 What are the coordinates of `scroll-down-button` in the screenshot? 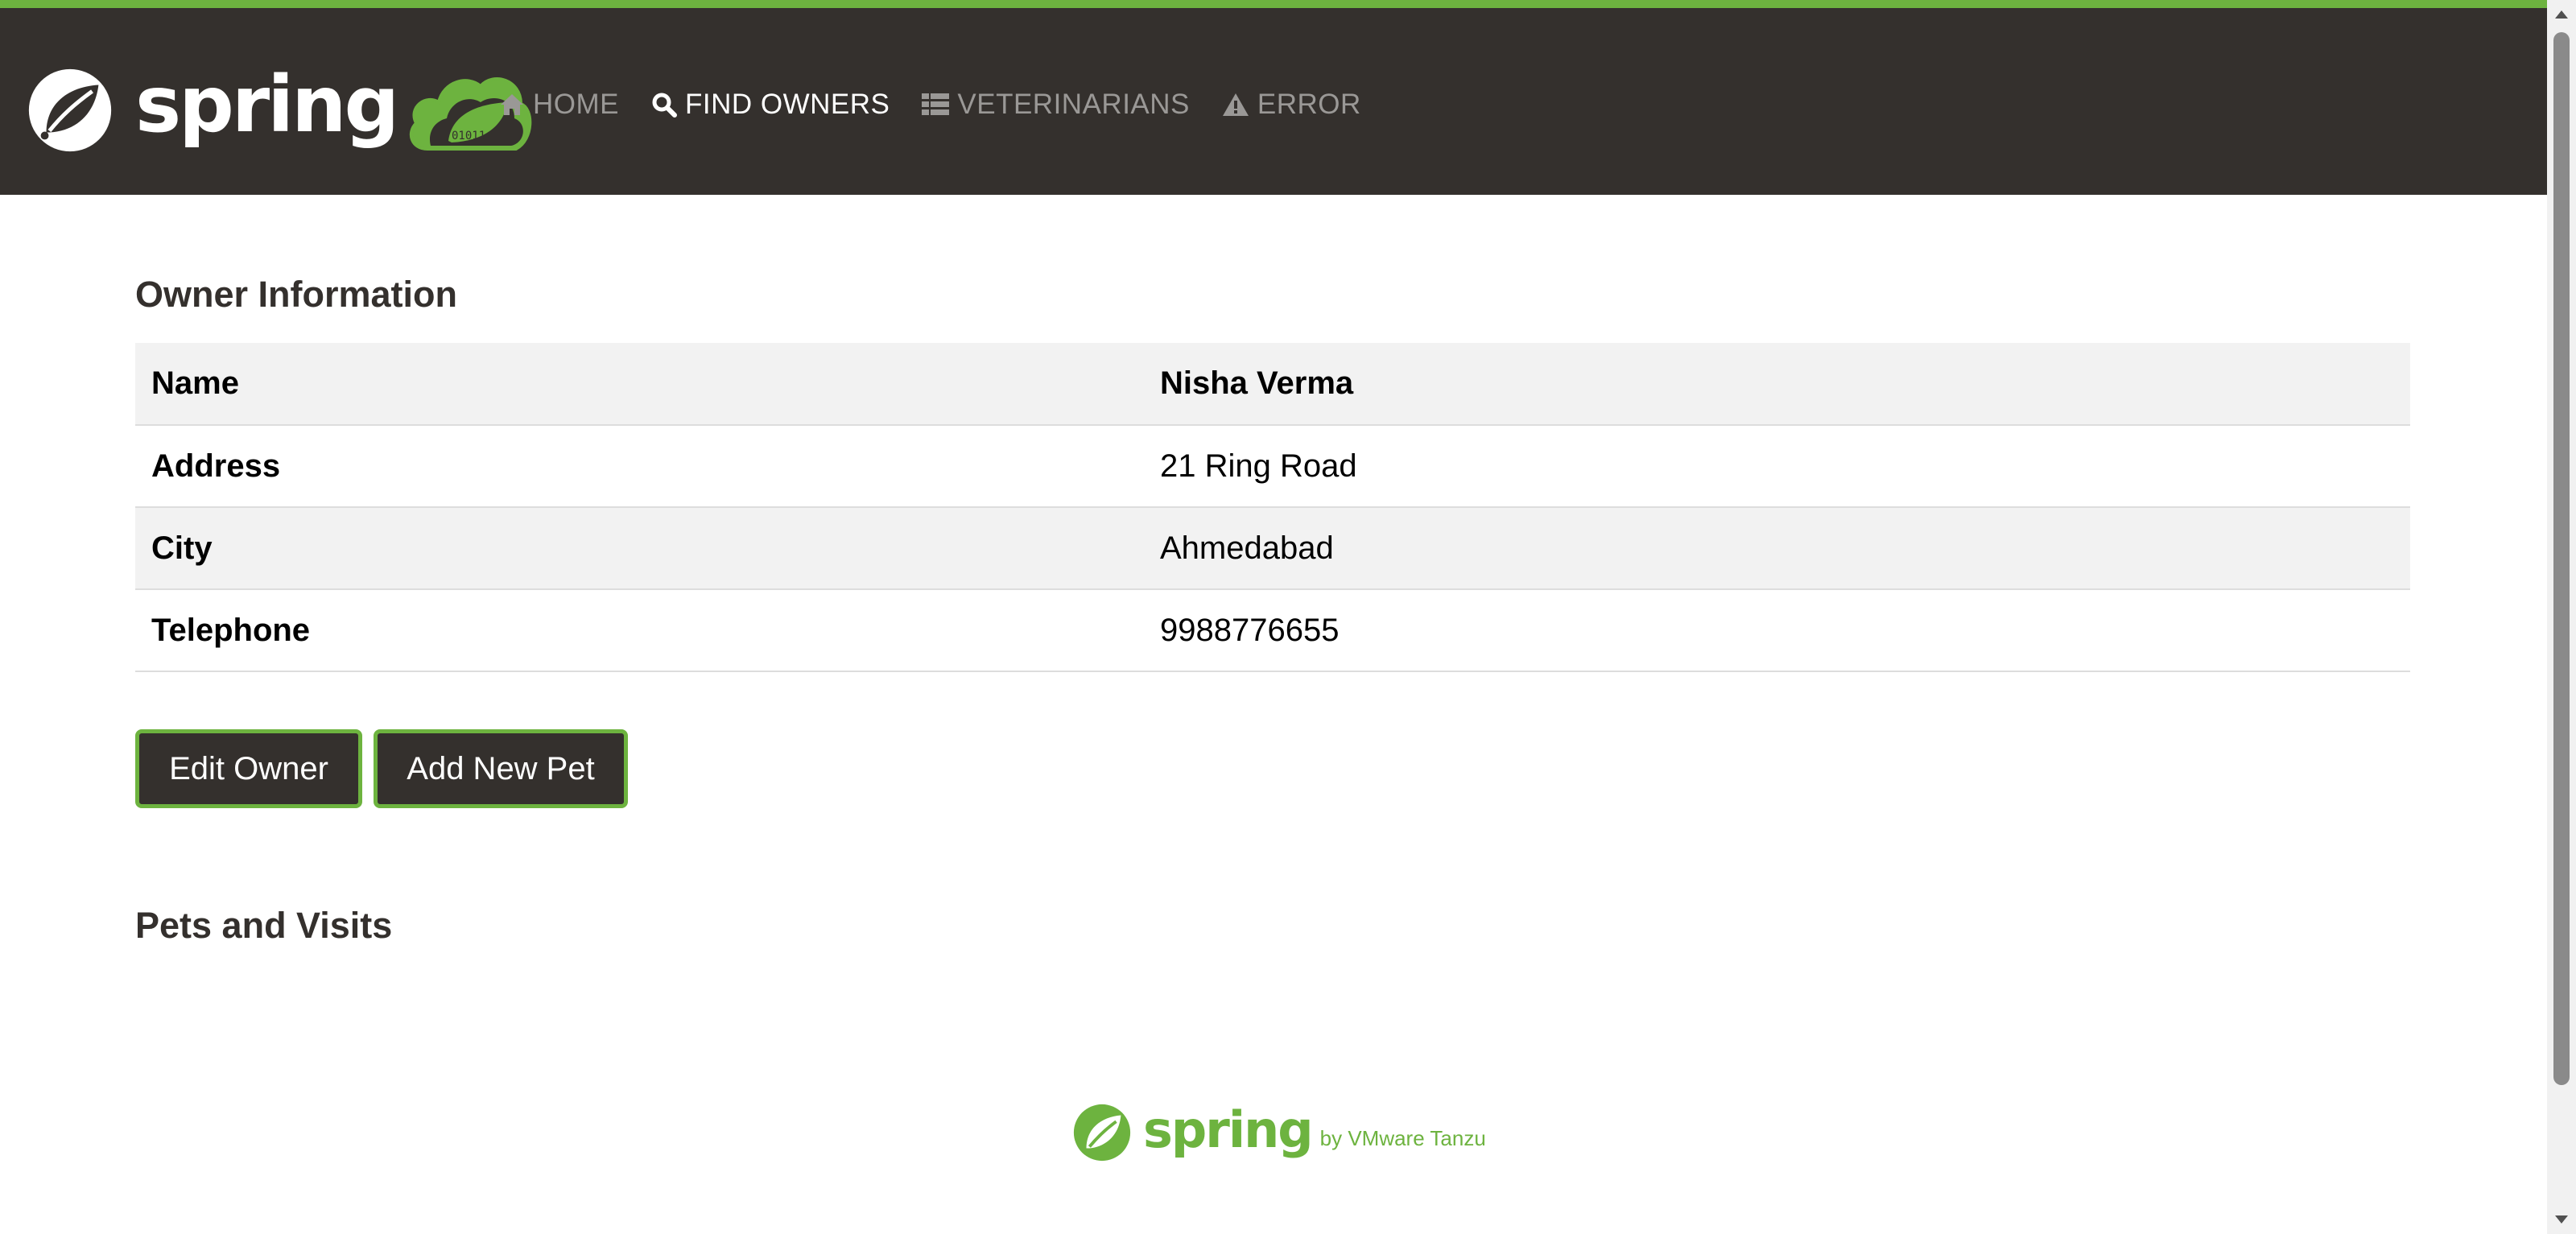 It's located at (2561, 1219).